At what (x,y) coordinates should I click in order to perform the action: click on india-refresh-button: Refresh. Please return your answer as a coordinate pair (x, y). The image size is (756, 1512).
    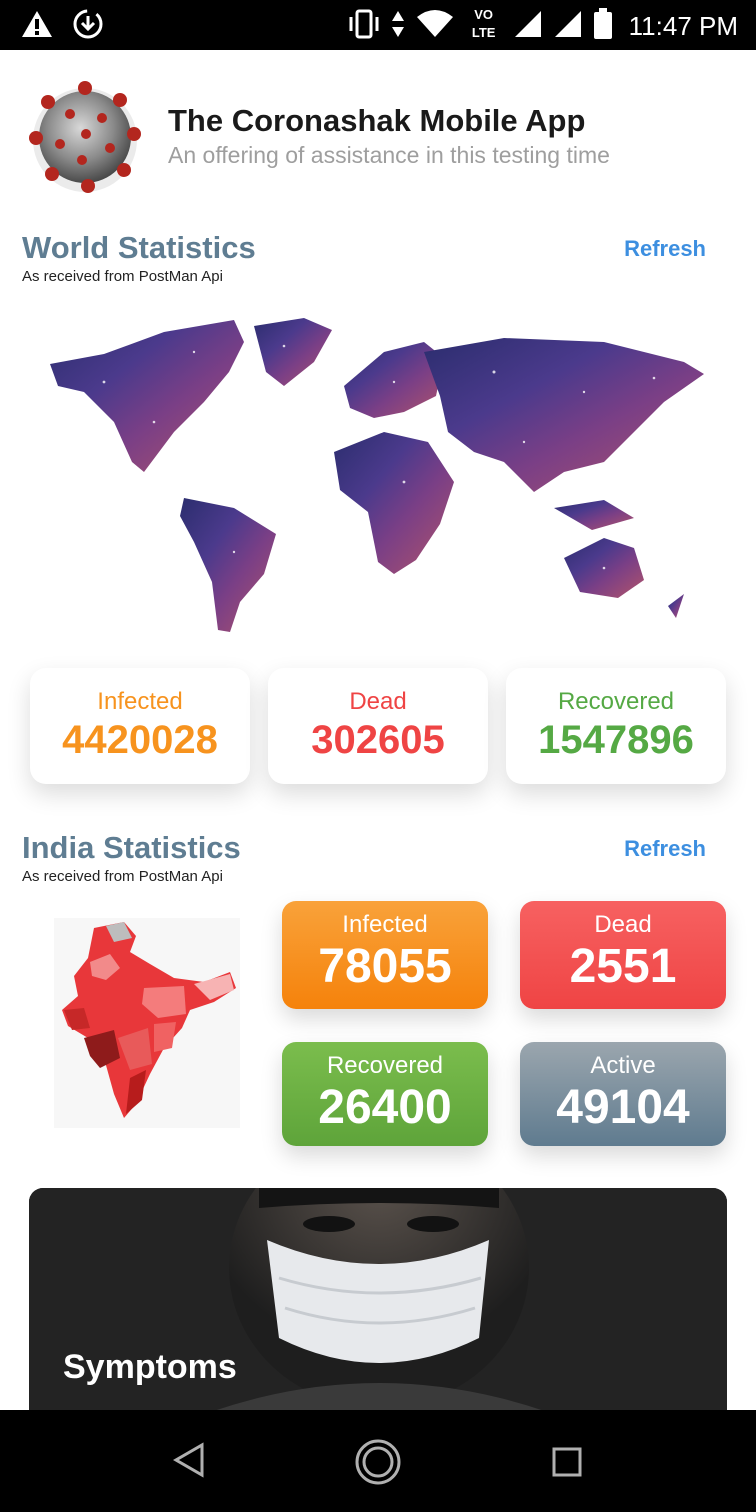
    Looking at the image, I should click on (665, 849).